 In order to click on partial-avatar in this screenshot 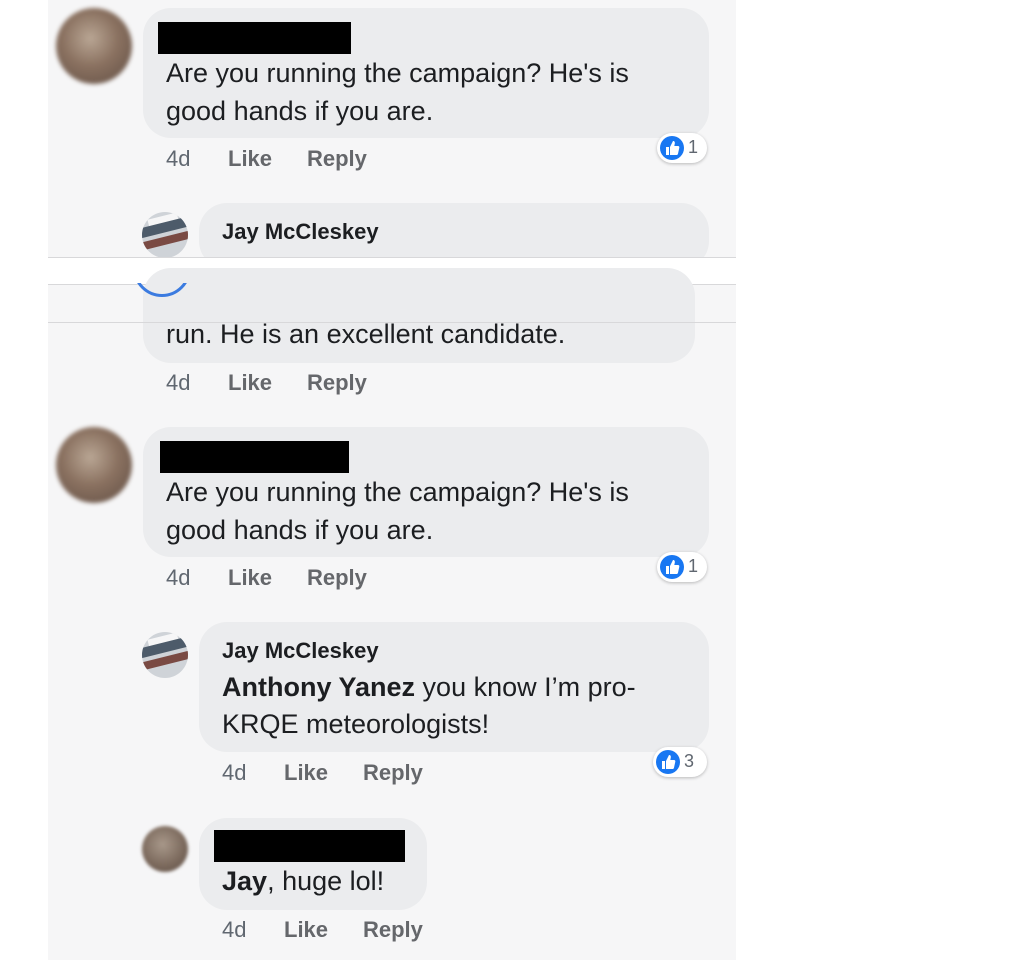, I will do `click(164, 291)`.